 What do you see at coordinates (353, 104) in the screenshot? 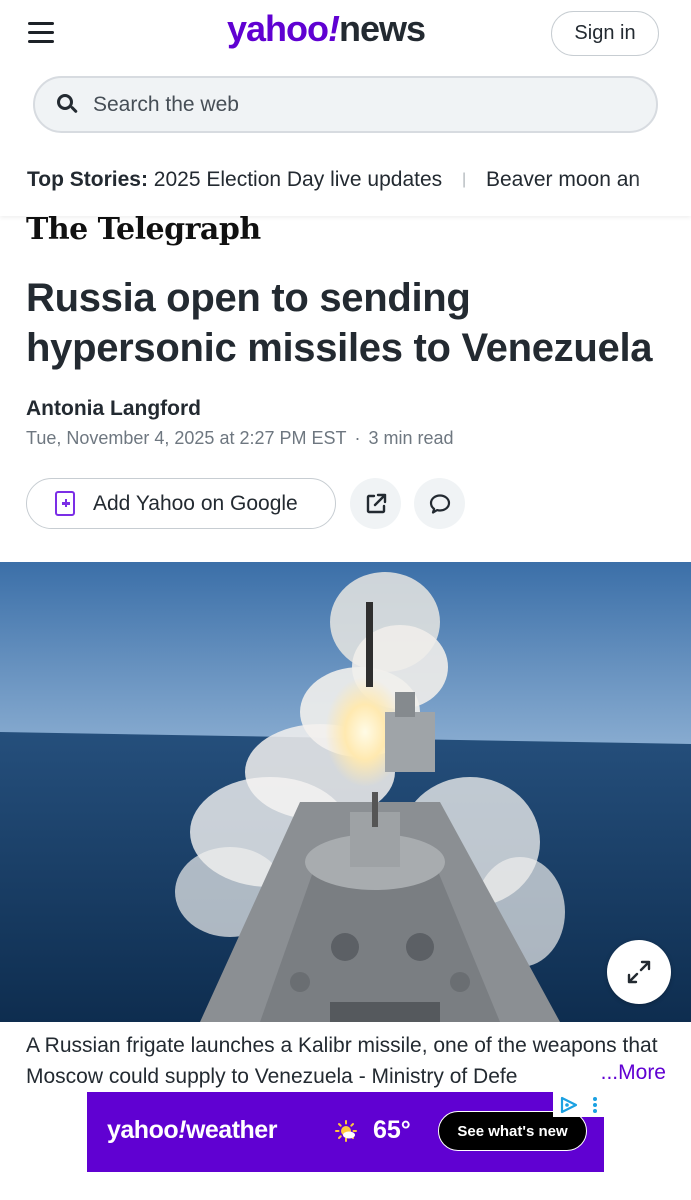
I see `search-input` at bounding box center [353, 104].